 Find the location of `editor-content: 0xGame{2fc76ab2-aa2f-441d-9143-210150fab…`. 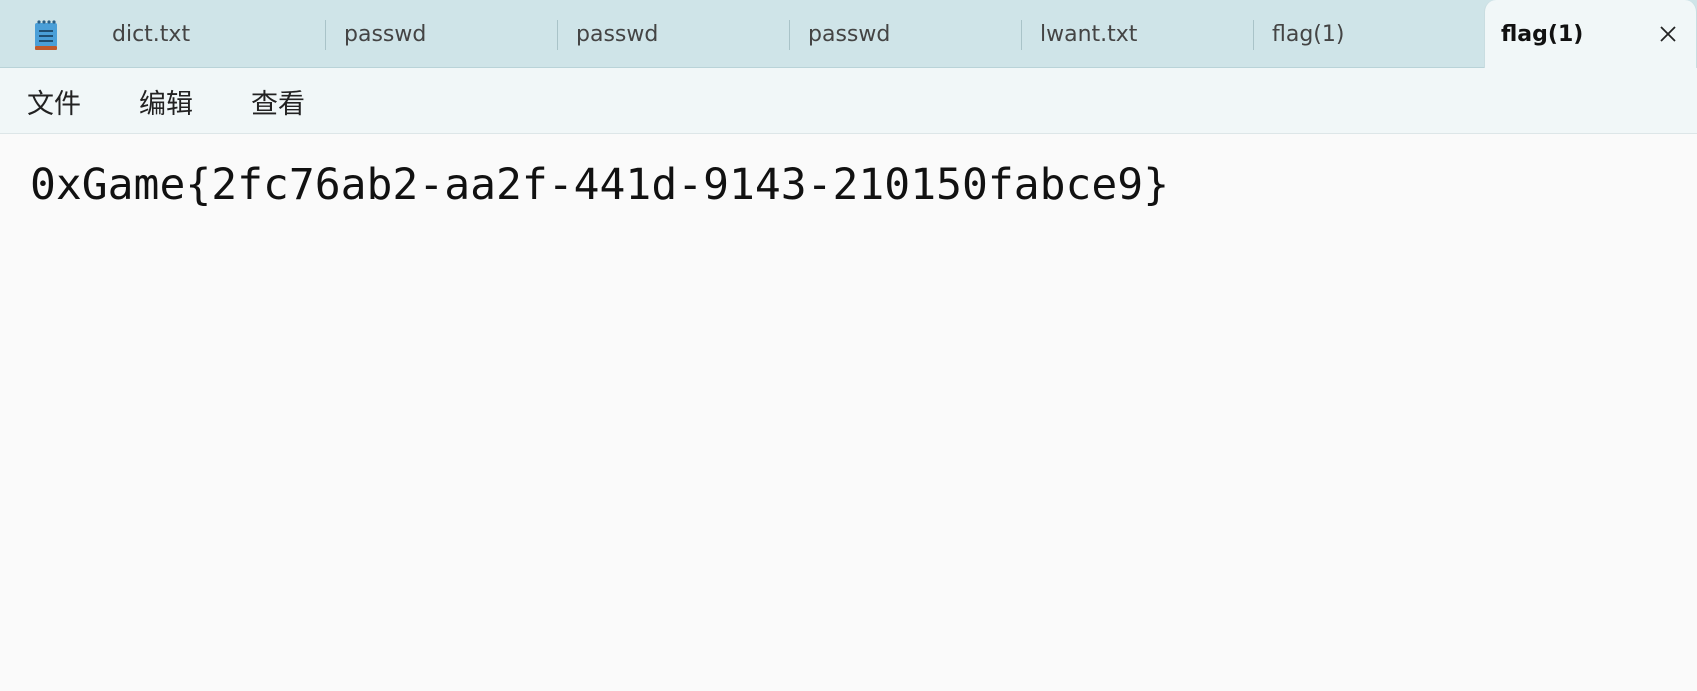

editor-content: 0xGame{2fc76ab2-aa2f-441d-9143-210150fab… is located at coordinates (599, 185).